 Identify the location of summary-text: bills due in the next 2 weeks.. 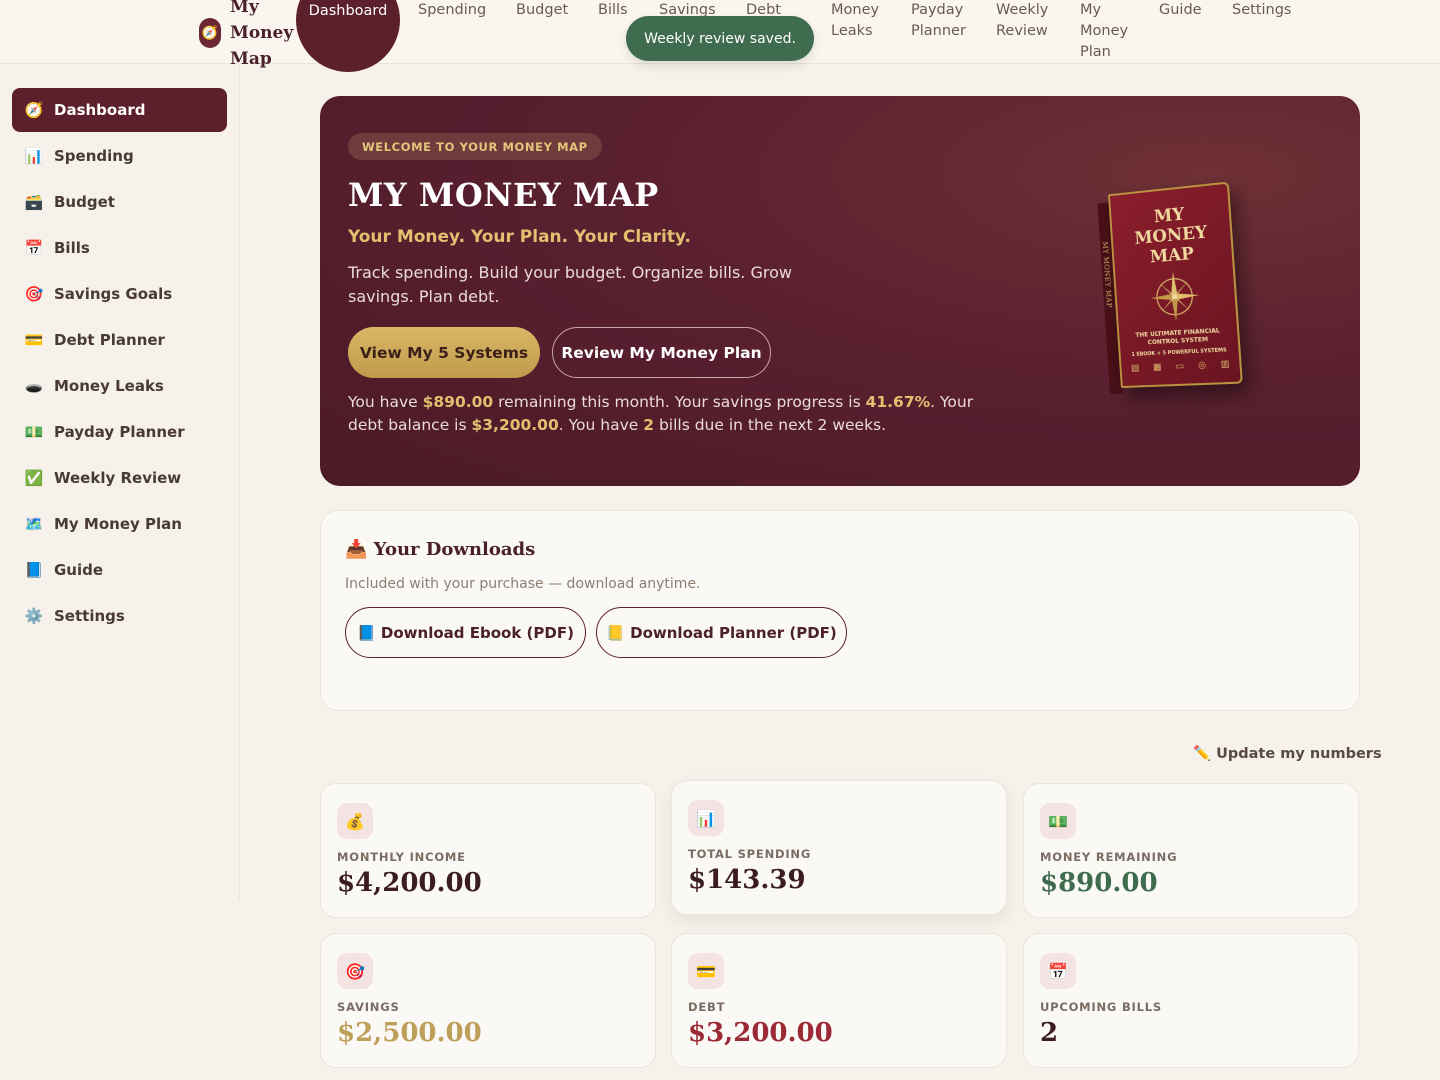
(770, 425).